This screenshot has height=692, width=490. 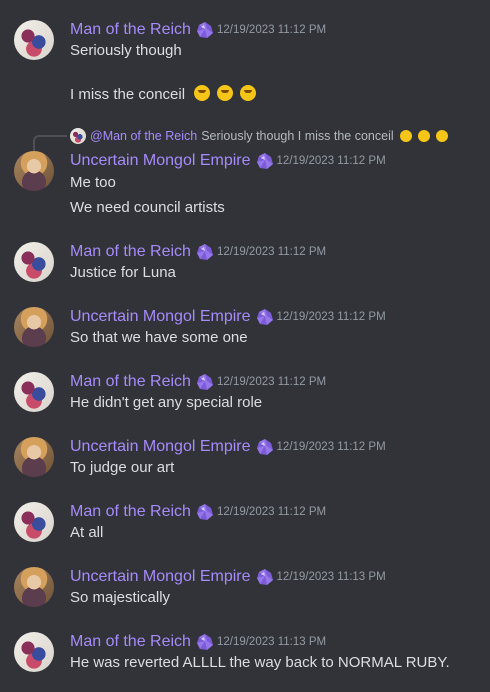 I want to click on reply-avatar, so click(x=78, y=136).